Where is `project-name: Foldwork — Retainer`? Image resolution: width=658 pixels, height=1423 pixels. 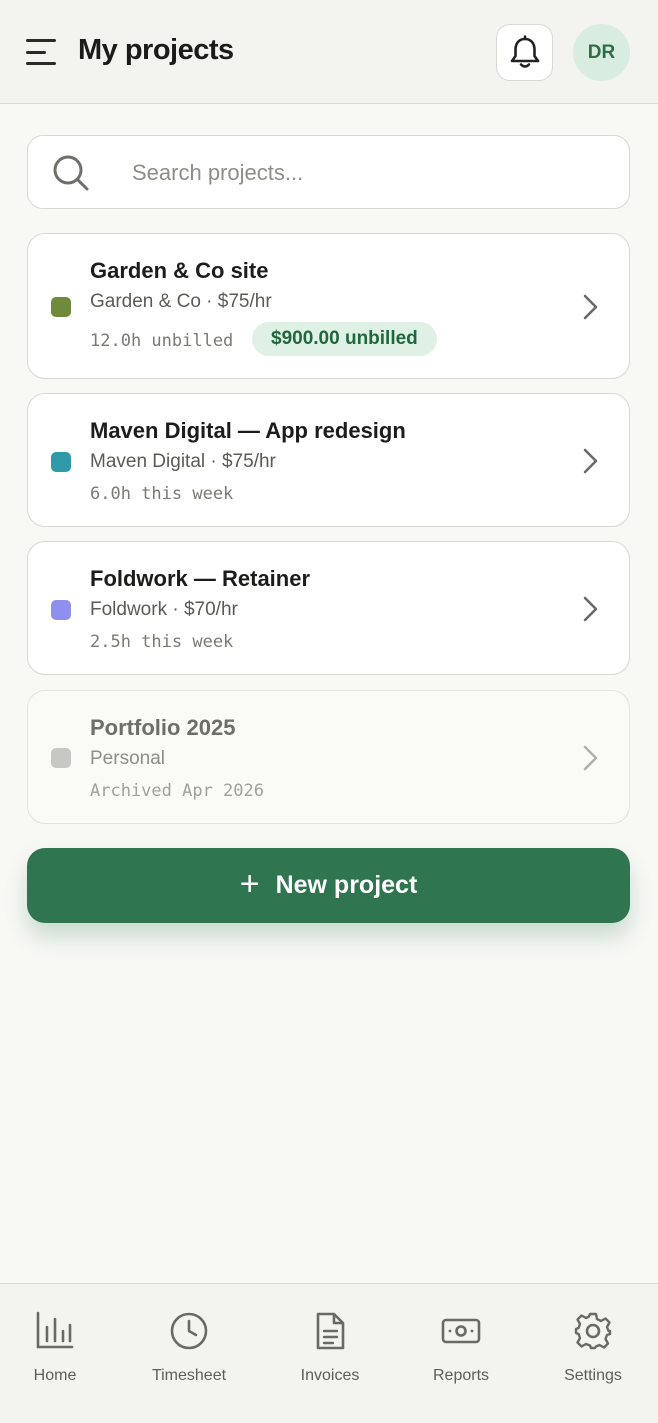 project-name: Foldwork — Retainer is located at coordinates (200, 578).